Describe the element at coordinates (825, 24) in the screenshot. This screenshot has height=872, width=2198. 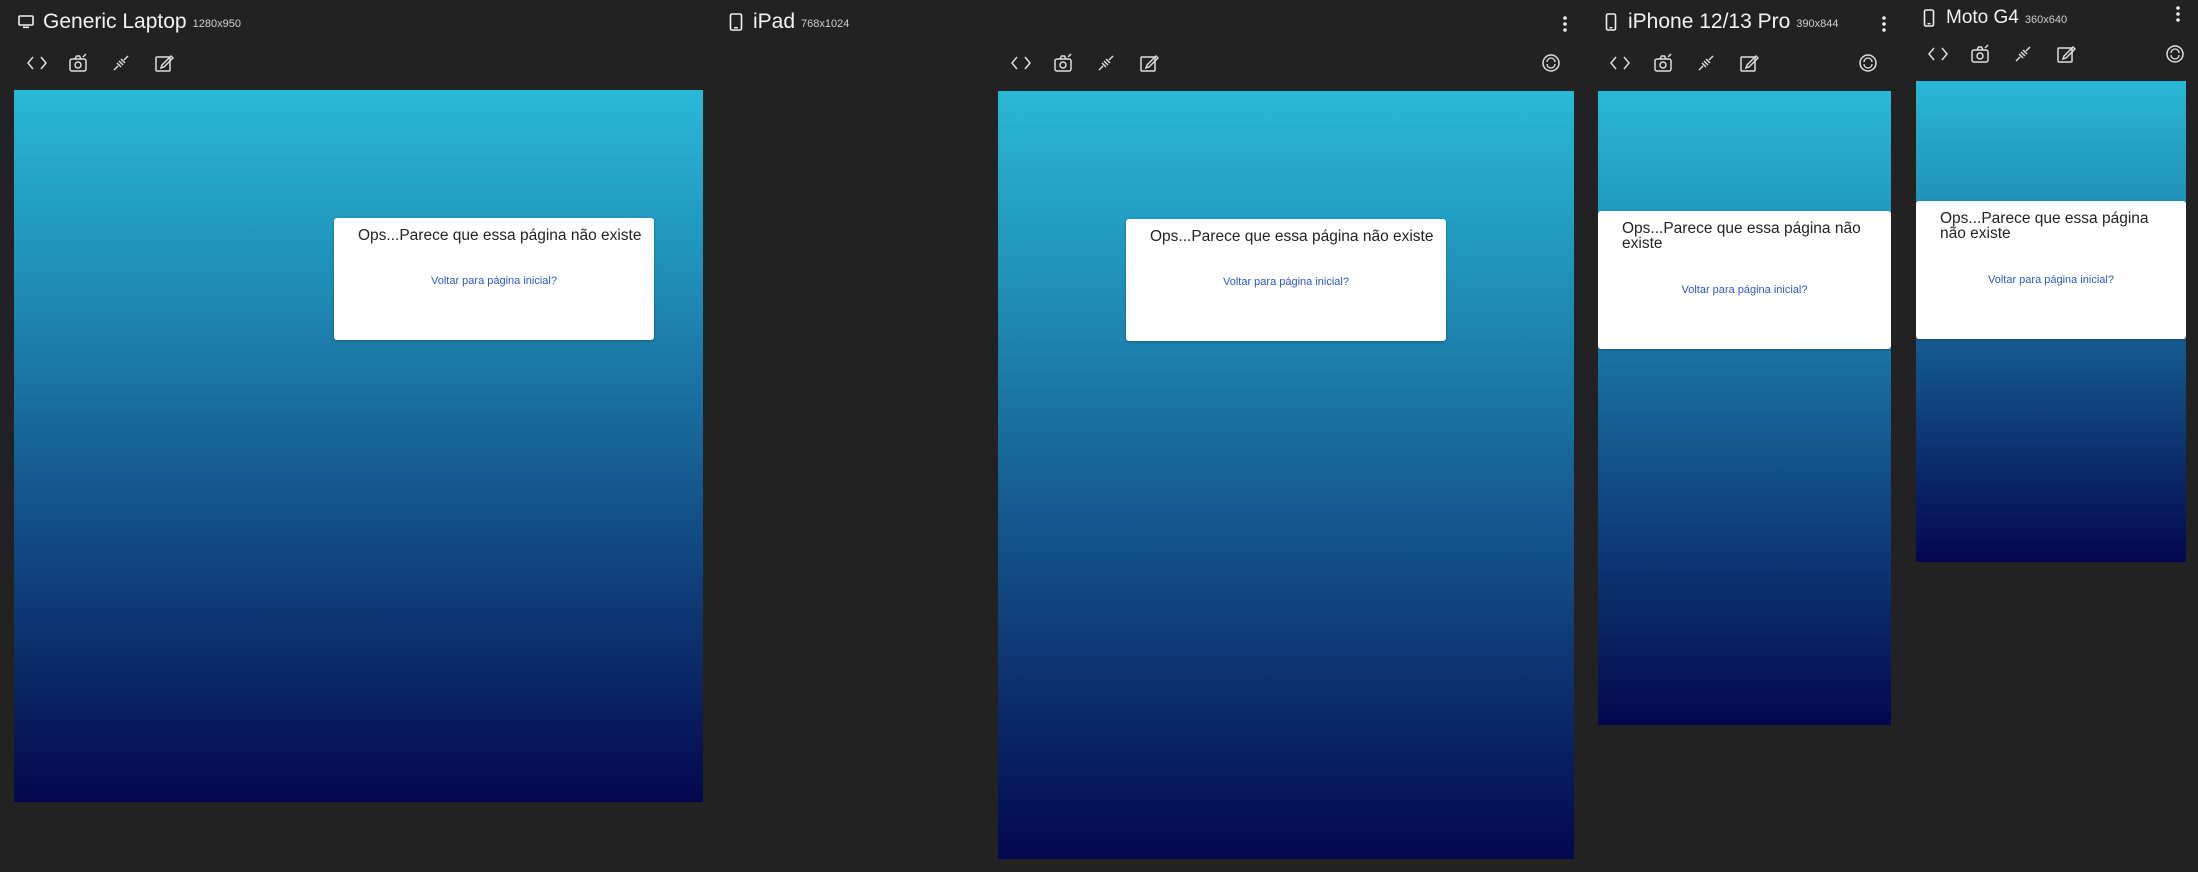
I see `device-resolution: 768x1024` at that location.